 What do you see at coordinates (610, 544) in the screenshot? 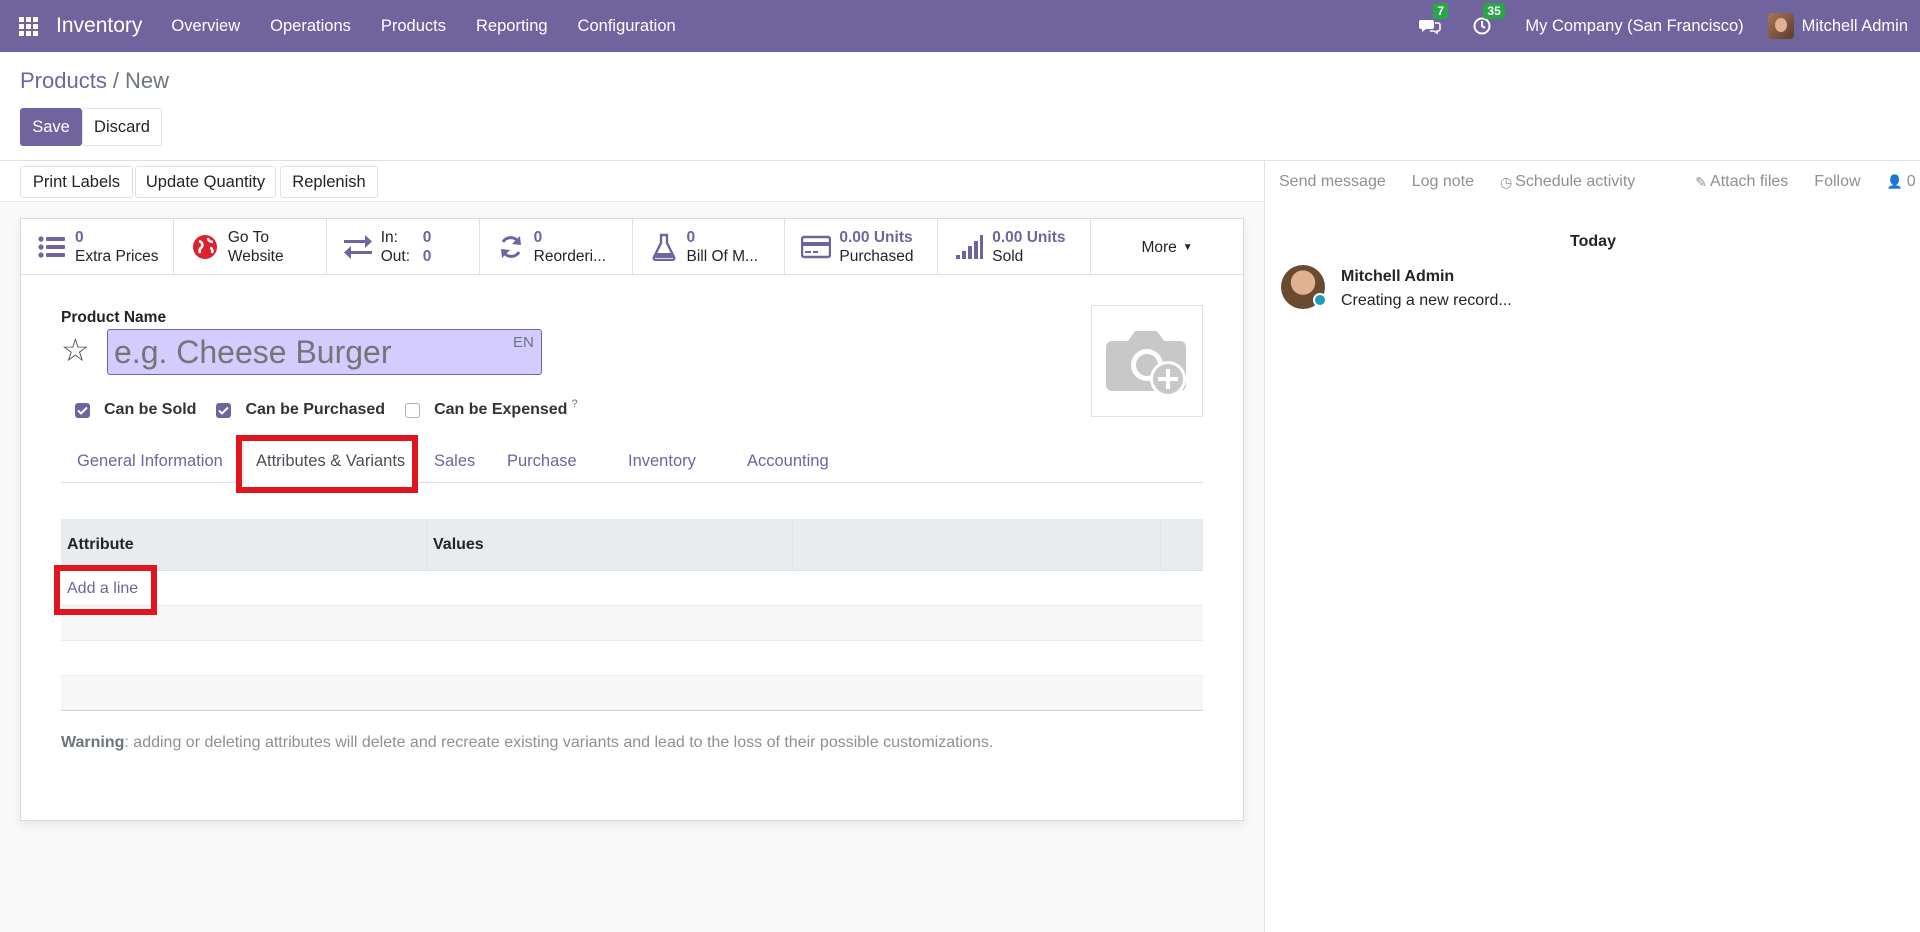
I see `column-values: Values` at bounding box center [610, 544].